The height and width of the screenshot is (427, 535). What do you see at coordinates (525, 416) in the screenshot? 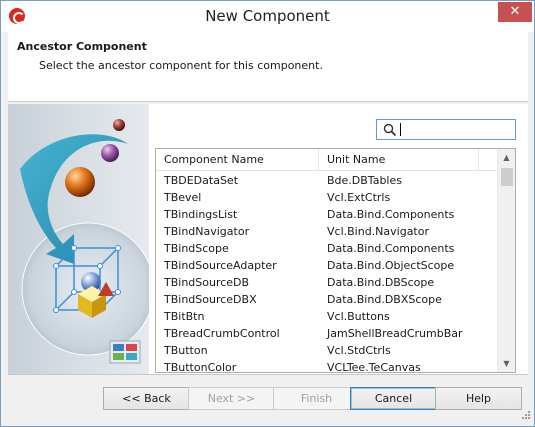
I see `resize-grip-icon` at bounding box center [525, 416].